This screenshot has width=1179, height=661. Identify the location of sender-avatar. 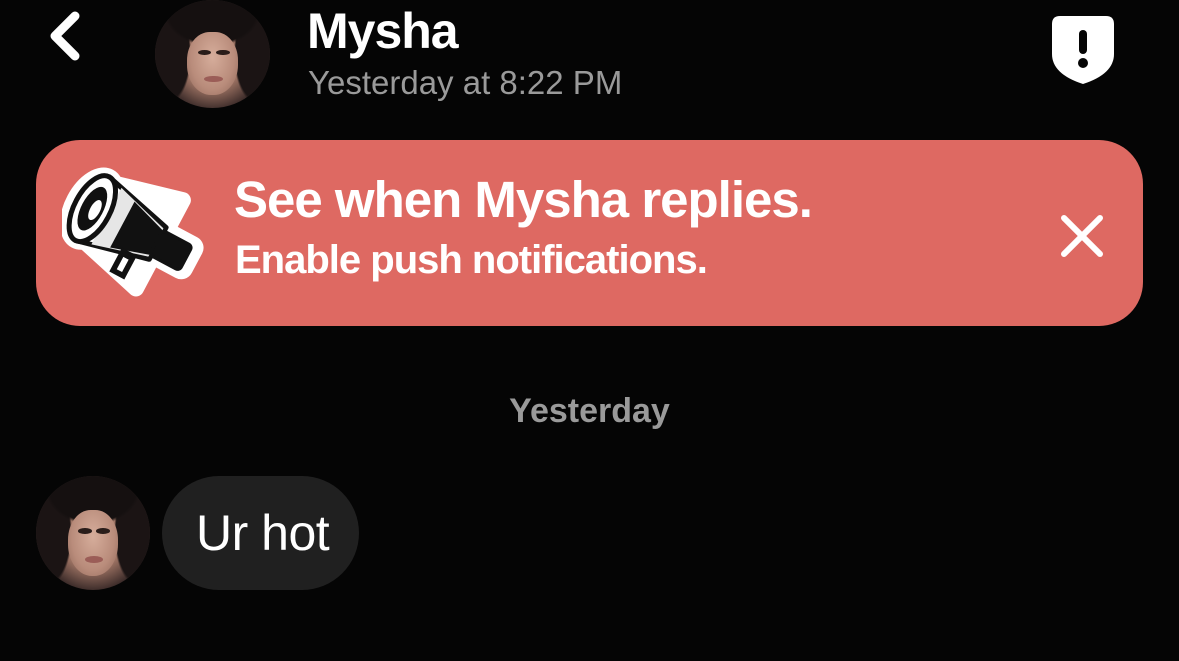
(93, 533).